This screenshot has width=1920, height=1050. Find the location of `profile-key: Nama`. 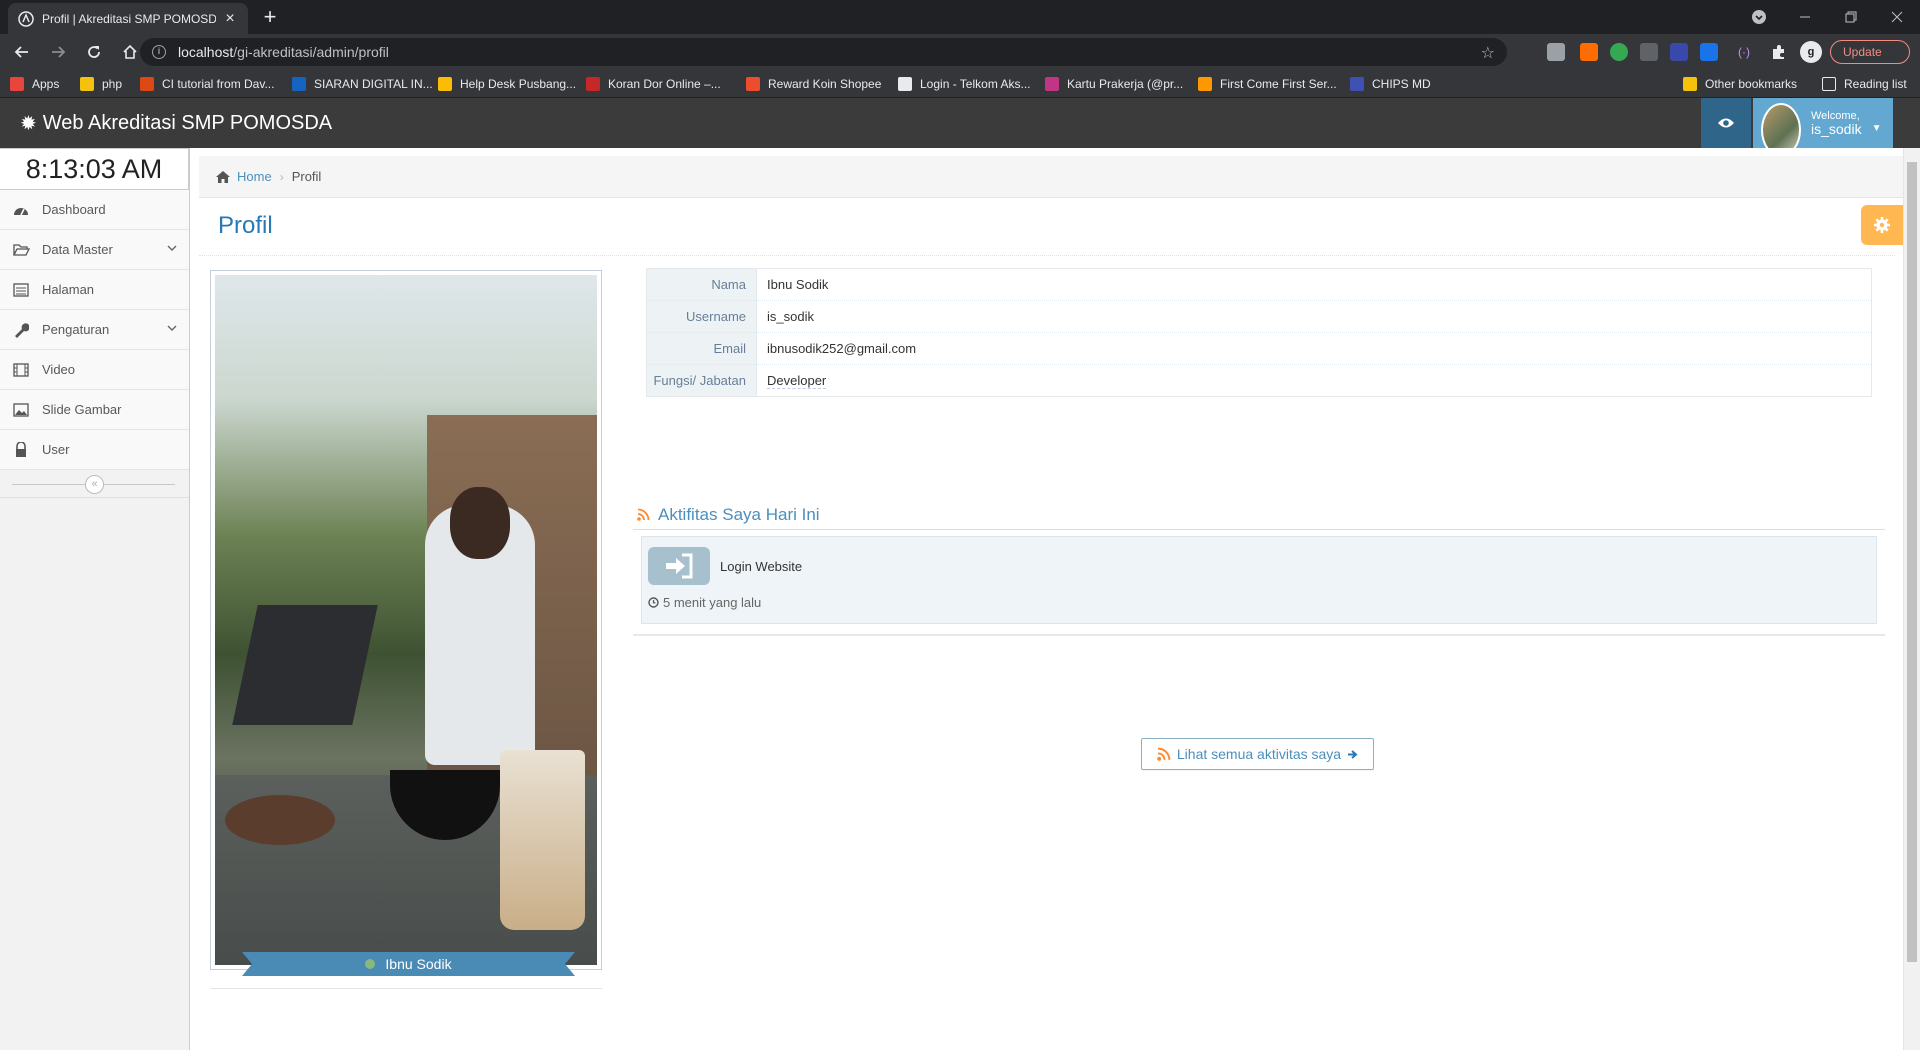

profile-key: Nama is located at coordinates (701, 284).